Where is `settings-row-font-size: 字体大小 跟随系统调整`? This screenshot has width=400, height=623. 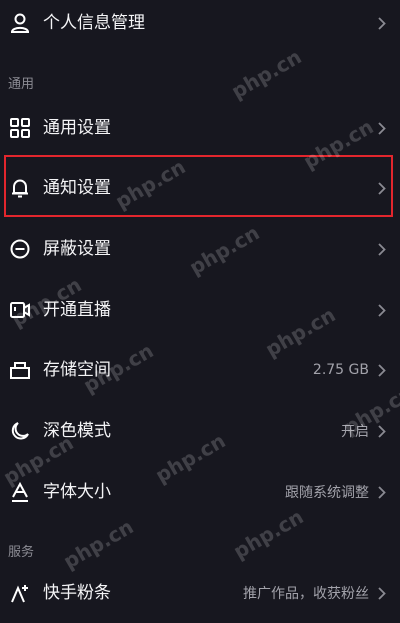 settings-row-font-size: 字体大小 跟随系统调整 is located at coordinates (200, 492).